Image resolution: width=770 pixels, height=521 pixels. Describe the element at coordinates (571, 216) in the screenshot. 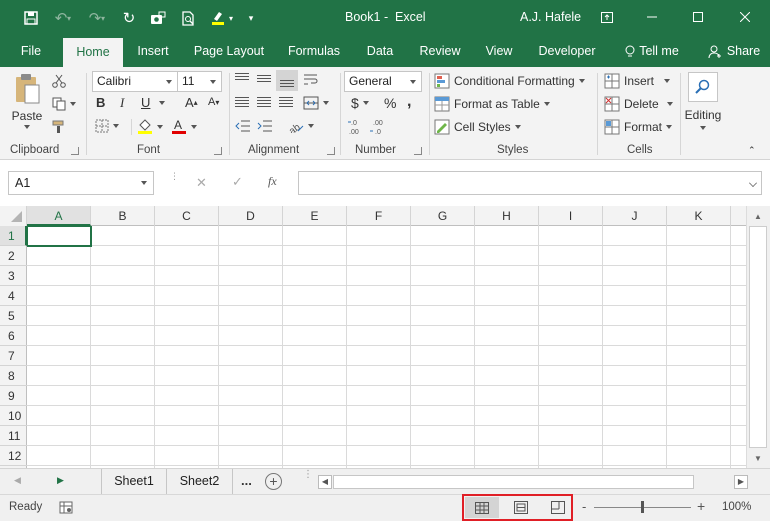

I see `column-header: I` at that location.